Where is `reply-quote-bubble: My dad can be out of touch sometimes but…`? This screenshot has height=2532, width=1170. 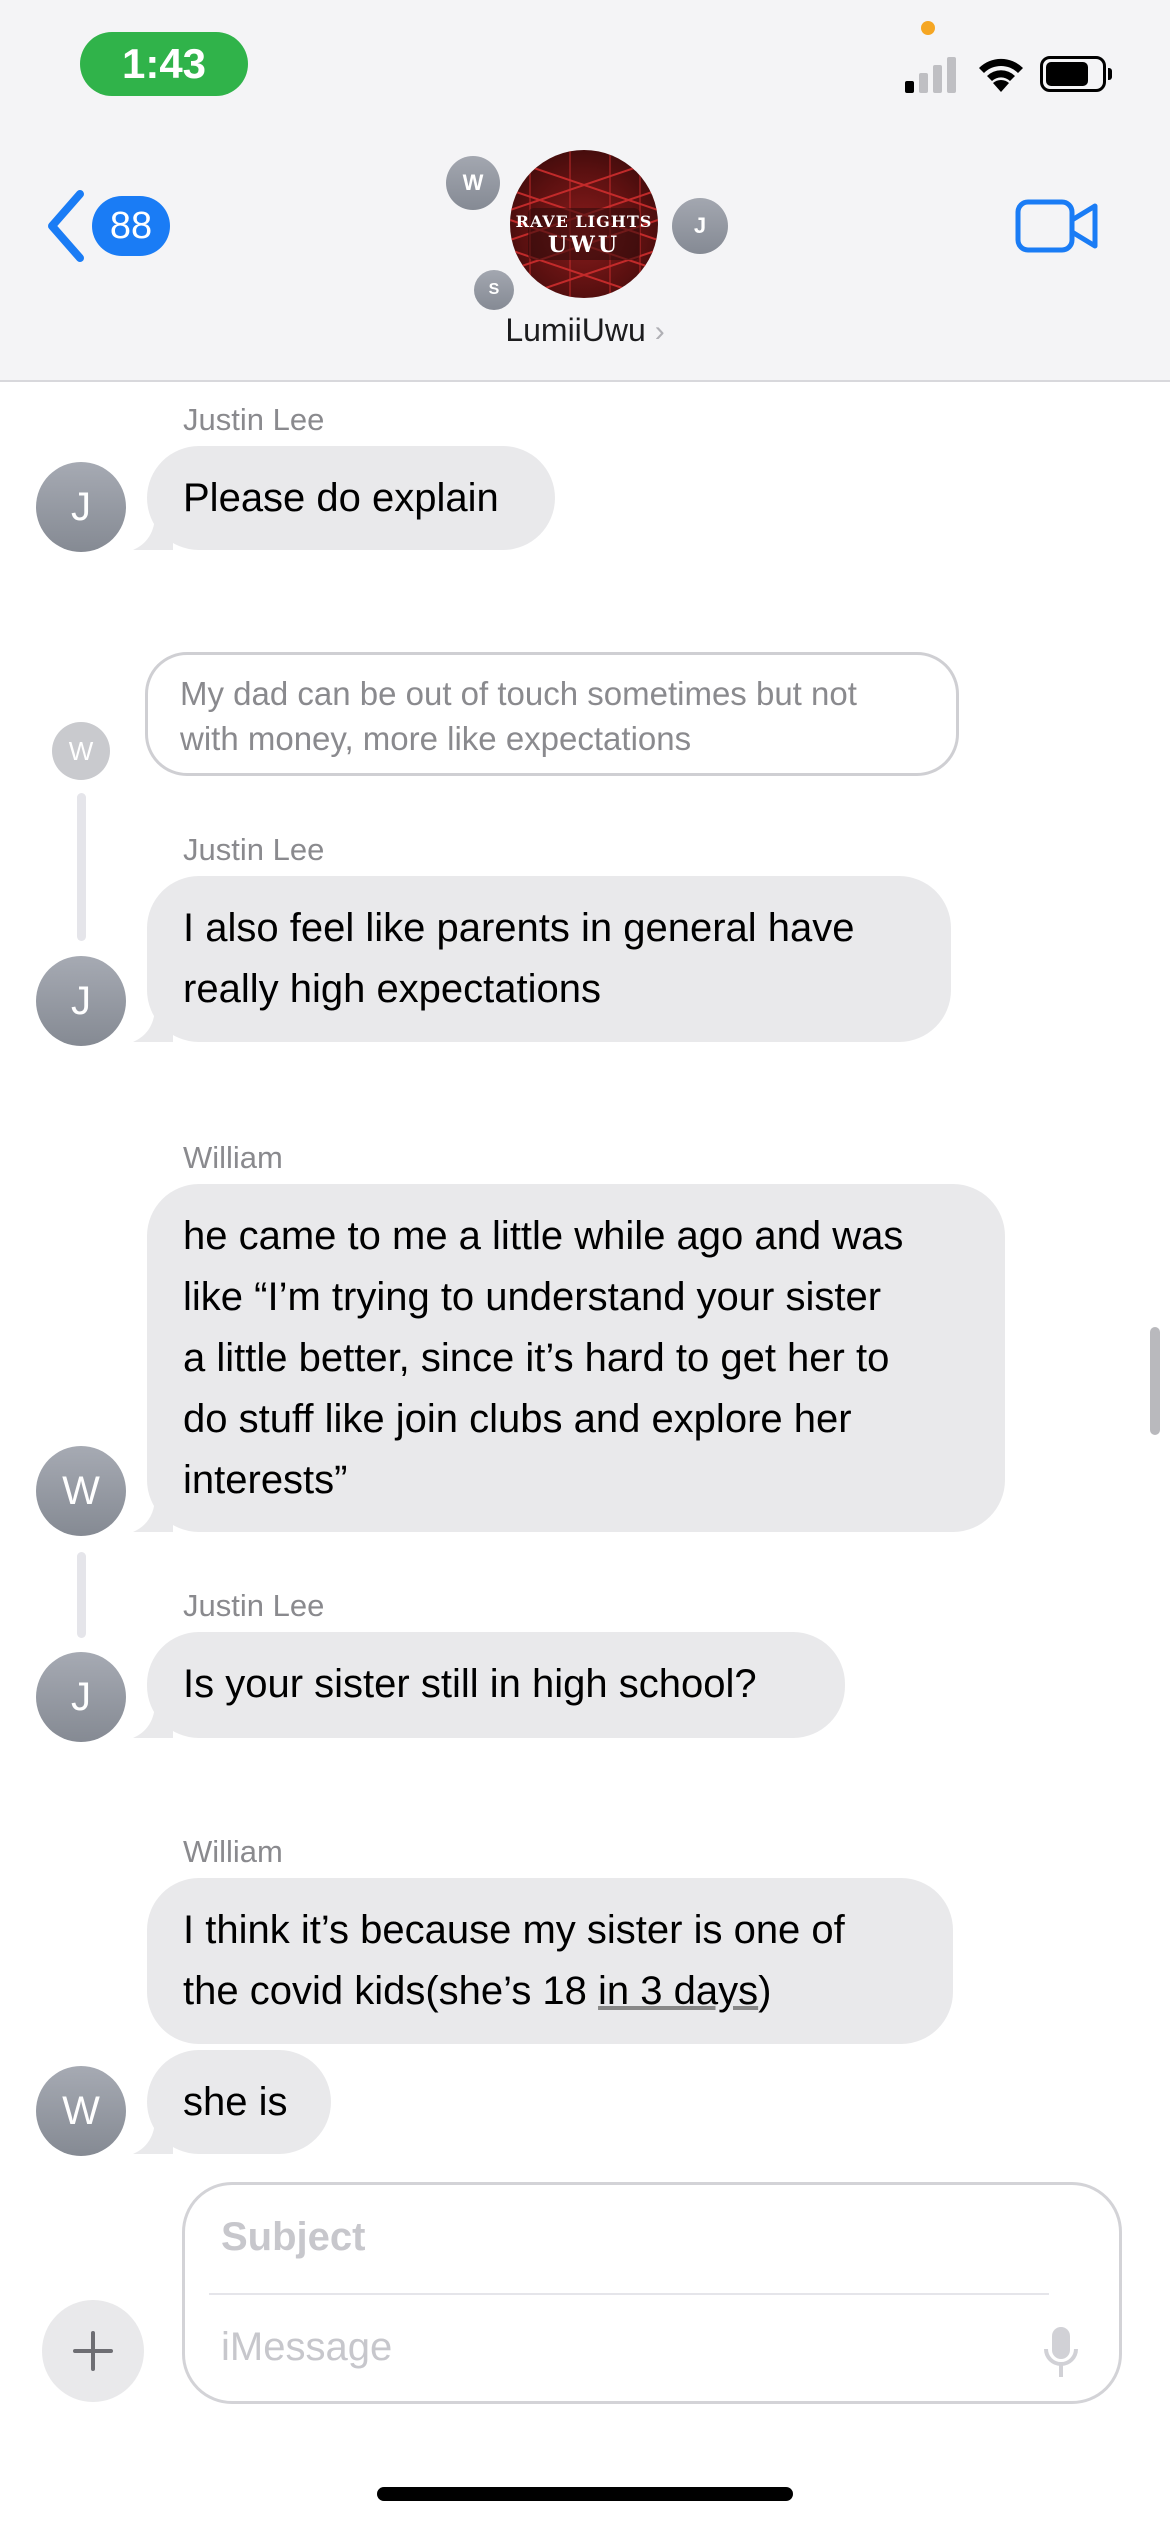 reply-quote-bubble: My dad can be out of touch sometimes but… is located at coordinates (552, 714).